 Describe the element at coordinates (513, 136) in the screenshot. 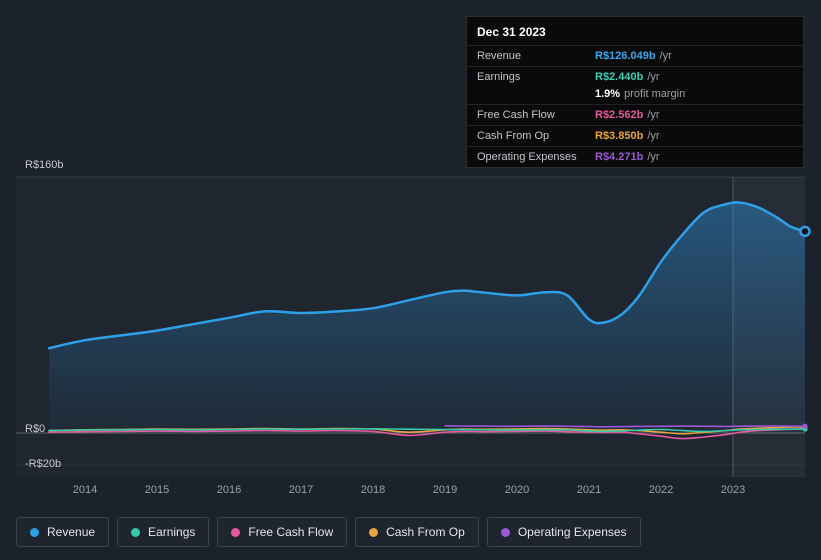

I see `tooltip-label: Cash From Op` at that location.